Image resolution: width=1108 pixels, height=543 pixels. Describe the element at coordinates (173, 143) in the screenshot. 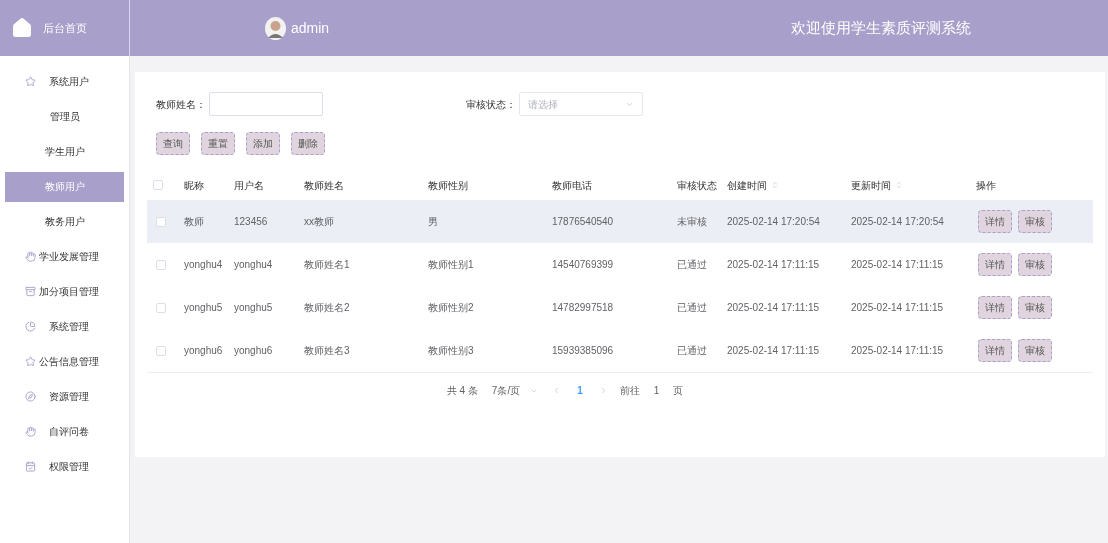

I see `toolbar-button: 查询` at that location.